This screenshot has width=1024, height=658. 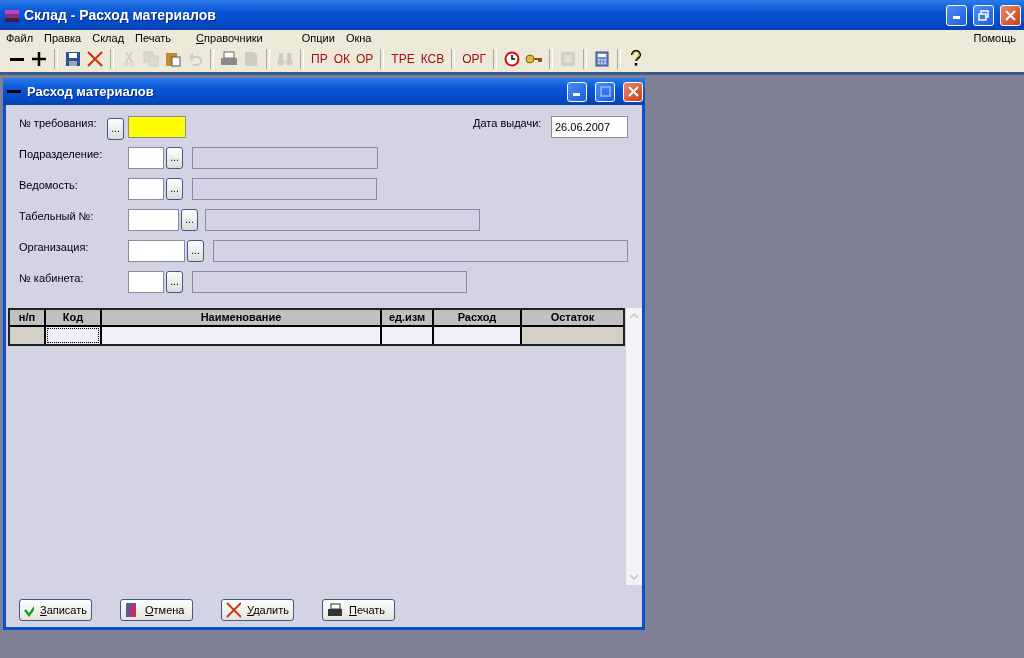 What do you see at coordinates (129, 59) in the screenshot?
I see `scissors-icon` at bounding box center [129, 59].